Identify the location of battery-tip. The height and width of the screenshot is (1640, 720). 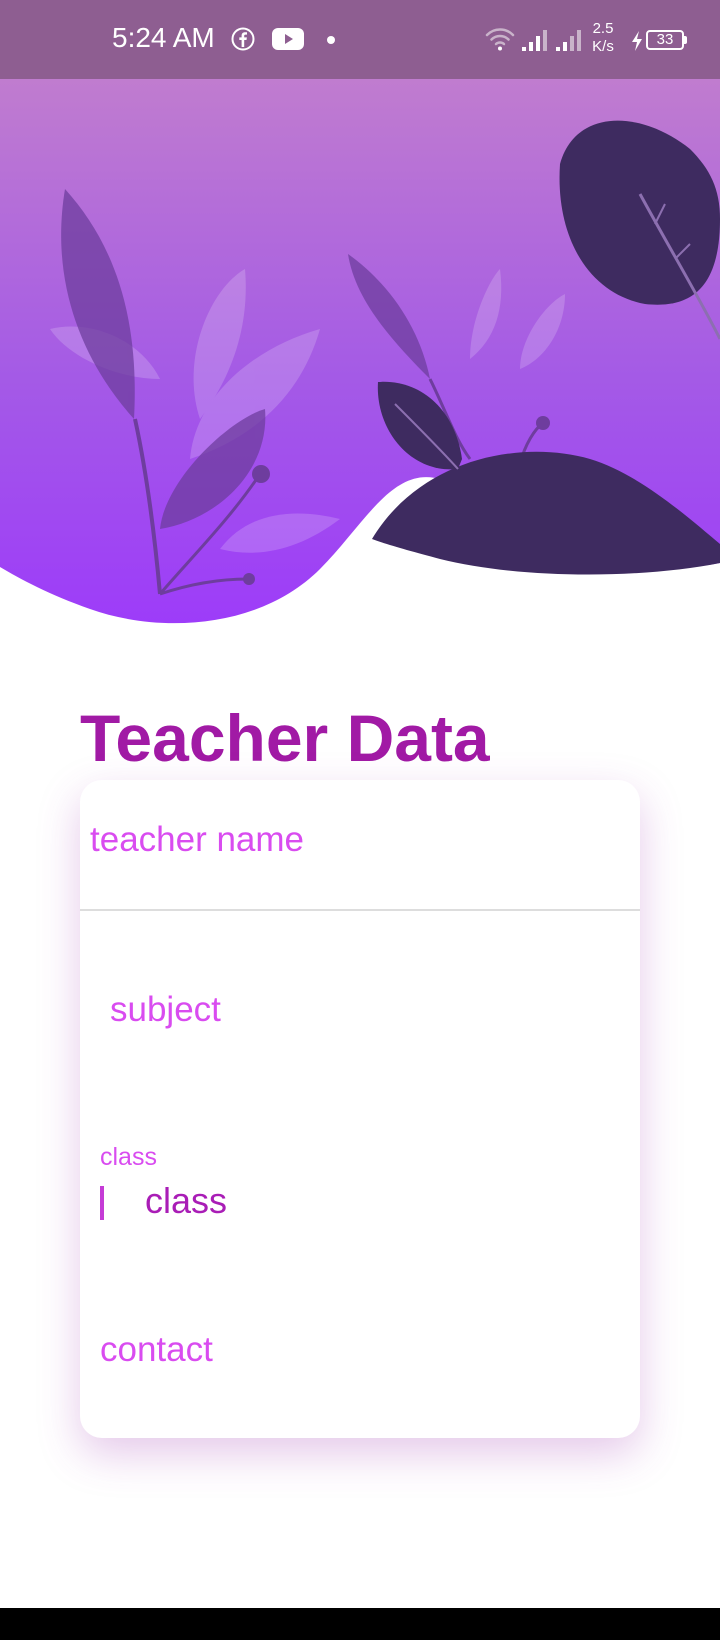
(685, 40).